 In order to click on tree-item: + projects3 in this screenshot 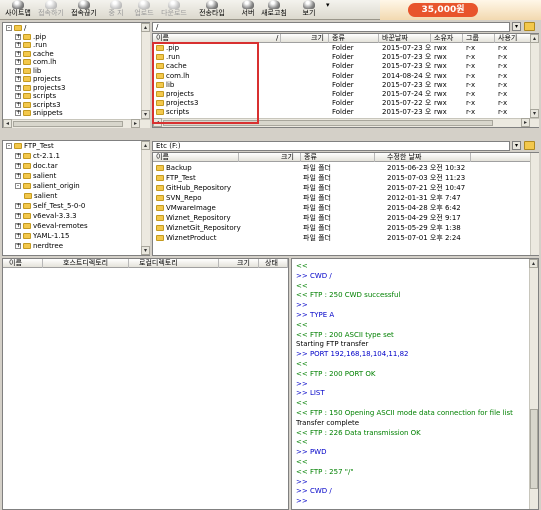, I will do `click(40, 88)`.